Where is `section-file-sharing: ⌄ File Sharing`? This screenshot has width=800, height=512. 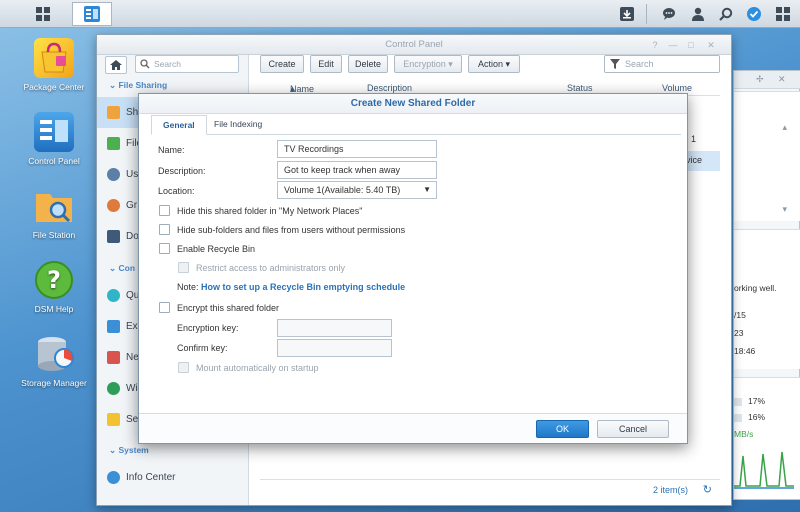 section-file-sharing: ⌄ File Sharing is located at coordinates (138, 85).